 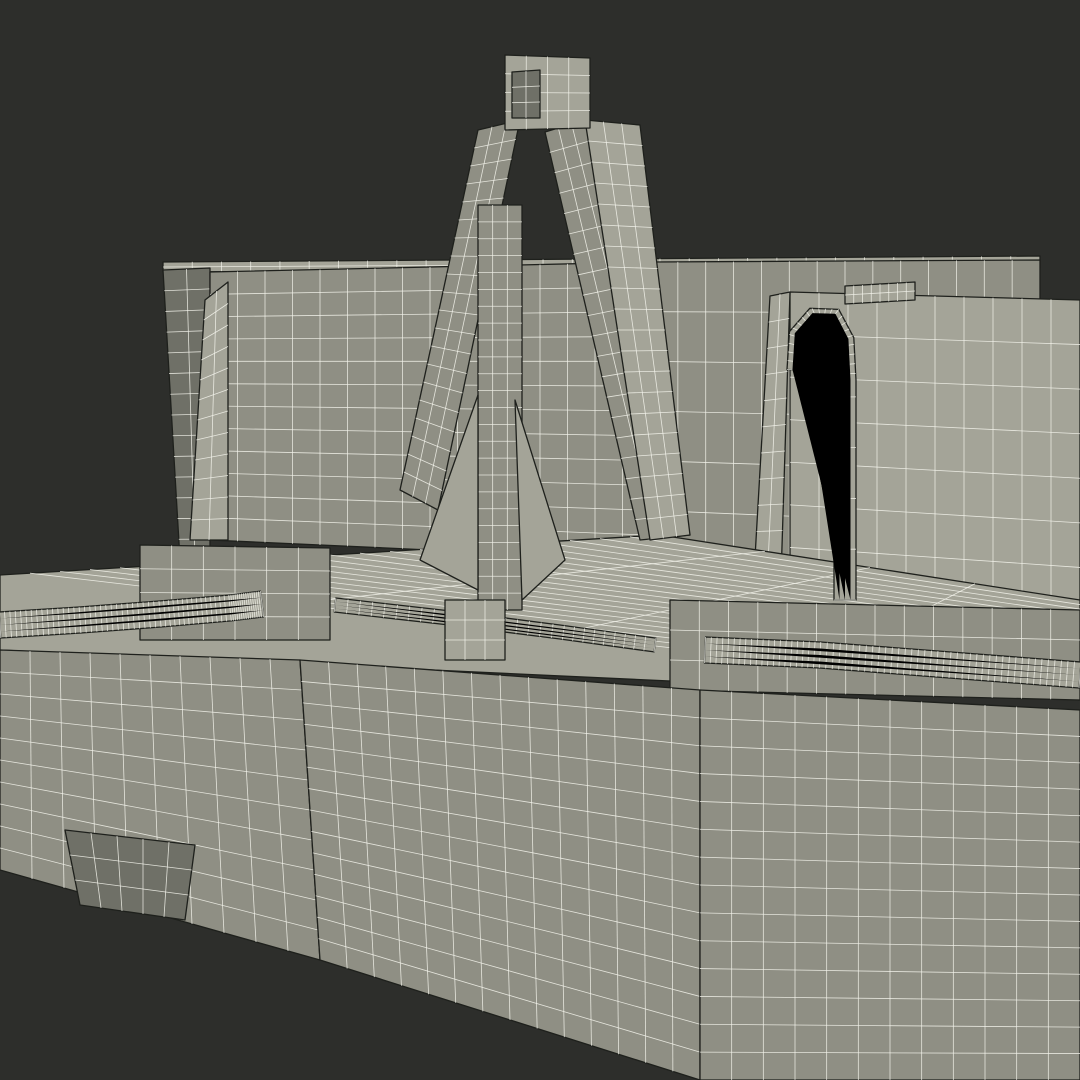 I want to click on hull-side-right, so click(x=889, y=884).